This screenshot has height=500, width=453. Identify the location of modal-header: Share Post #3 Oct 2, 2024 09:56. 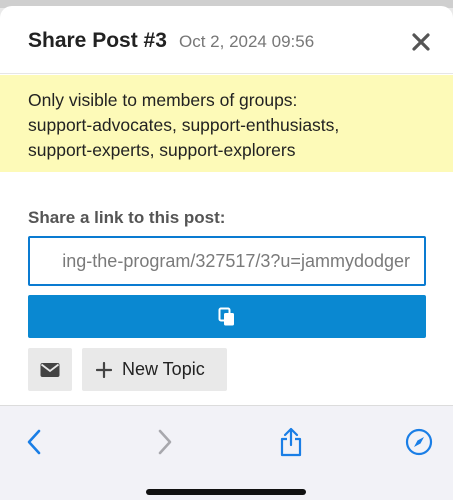
(226, 40).